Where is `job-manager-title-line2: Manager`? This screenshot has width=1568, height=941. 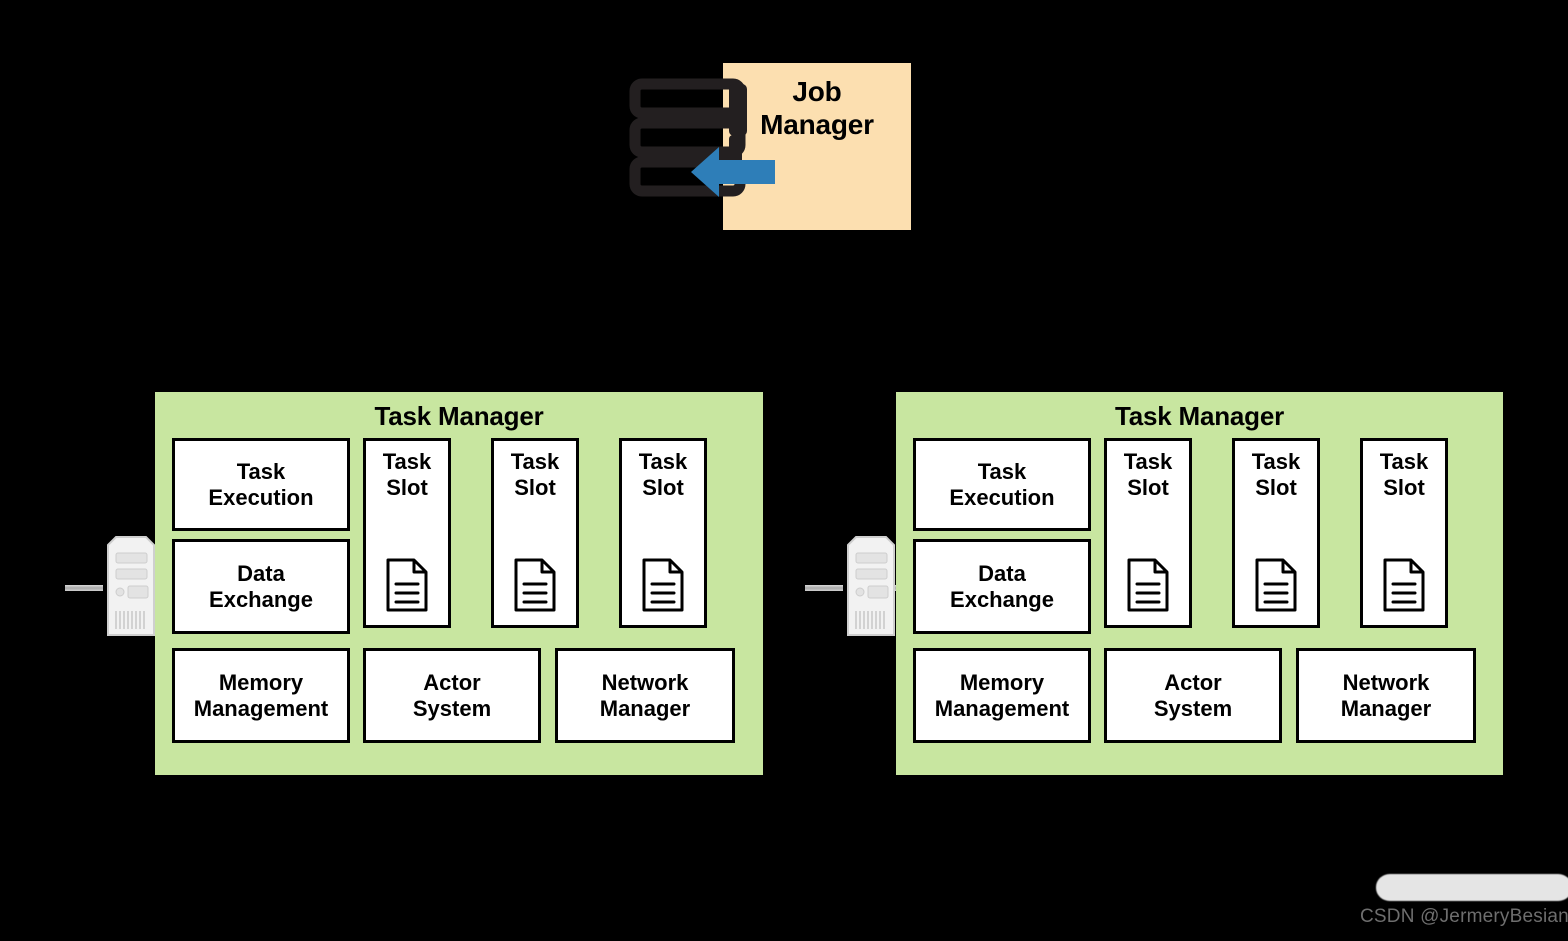
job-manager-title-line2: Manager is located at coordinates (817, 125).